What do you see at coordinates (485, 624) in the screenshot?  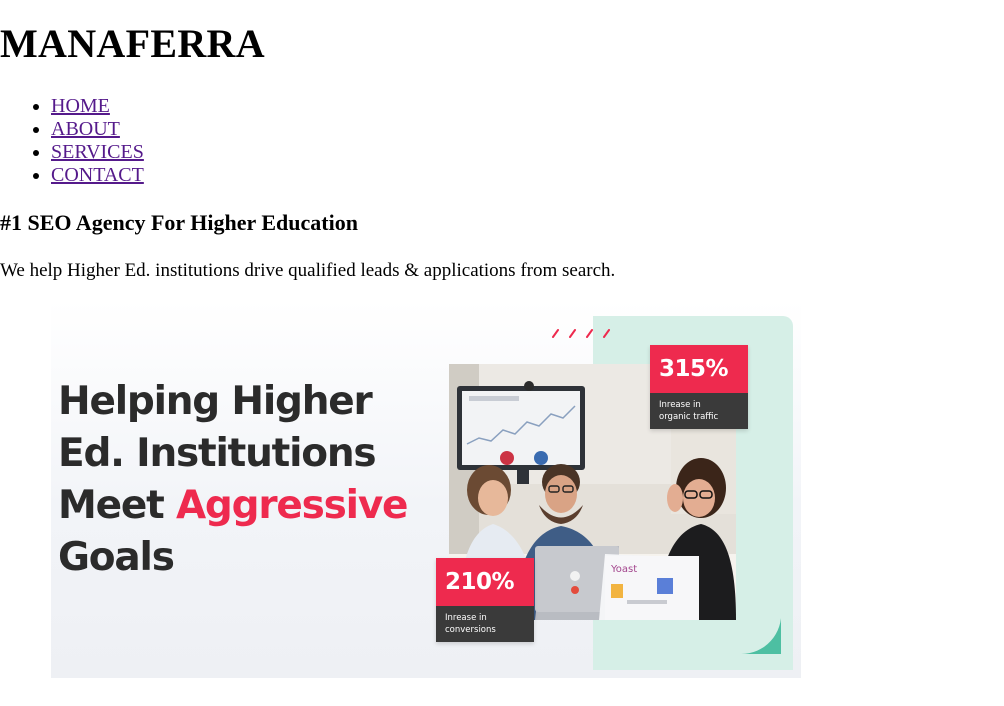 I see `stat-caption-conversions: Inrease in conversions` at bounding box center [485, 624].